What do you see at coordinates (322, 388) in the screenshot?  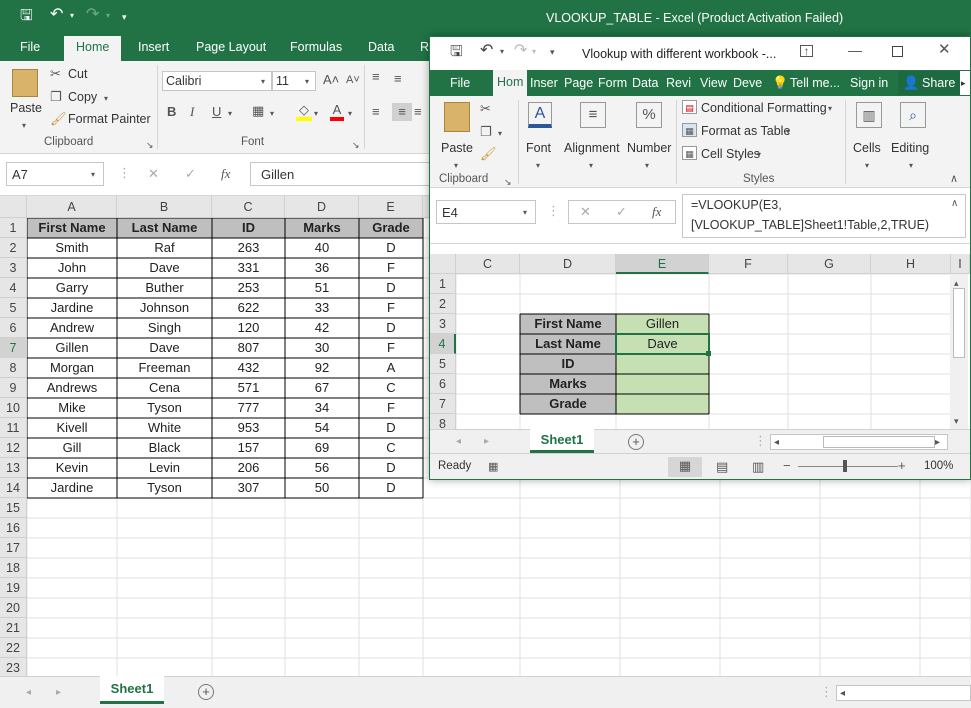 I see `table-cell: 67` at bounding box center [322, 388].